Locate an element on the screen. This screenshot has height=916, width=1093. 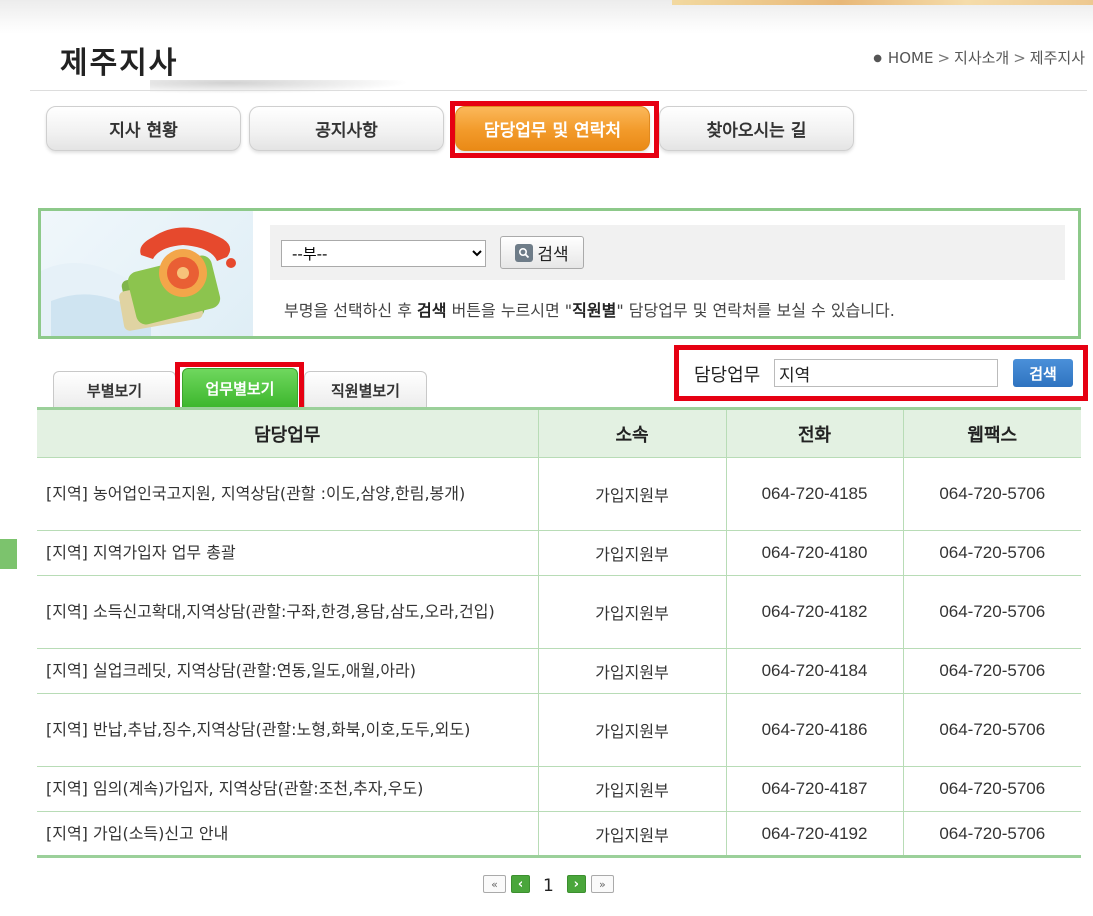
cell-phone: 064-720-4180 is located at coordinates (814, 553).